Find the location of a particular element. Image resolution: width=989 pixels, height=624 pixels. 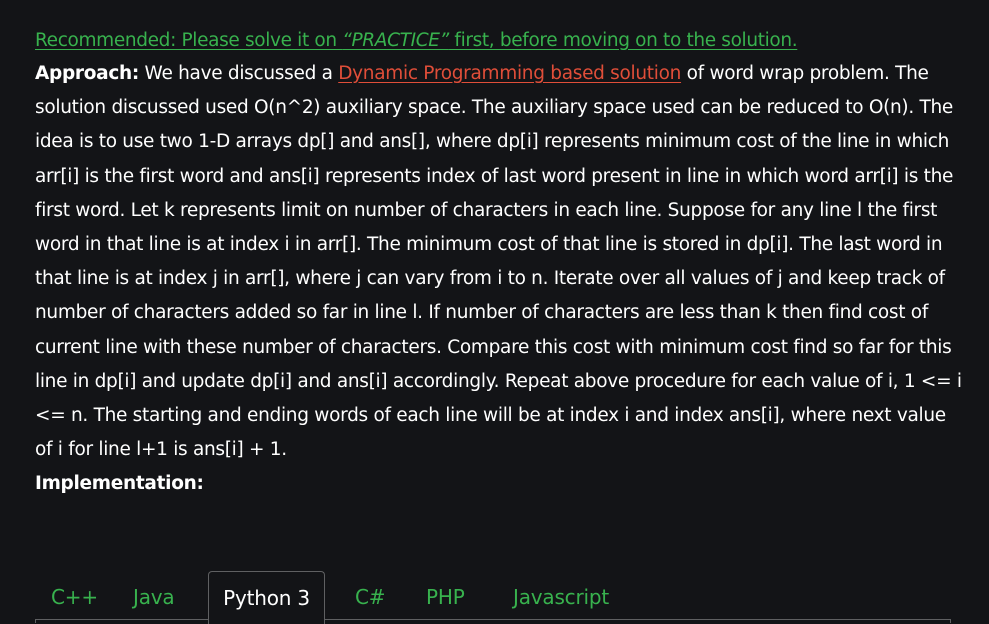

tab-php: PHP is located at coordinates (445, 597).